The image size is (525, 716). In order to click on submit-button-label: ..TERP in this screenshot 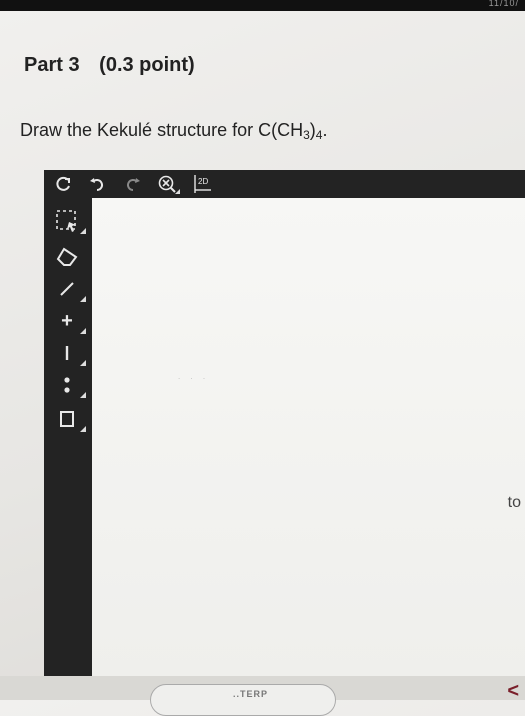, I will do `click(251, 694)`.